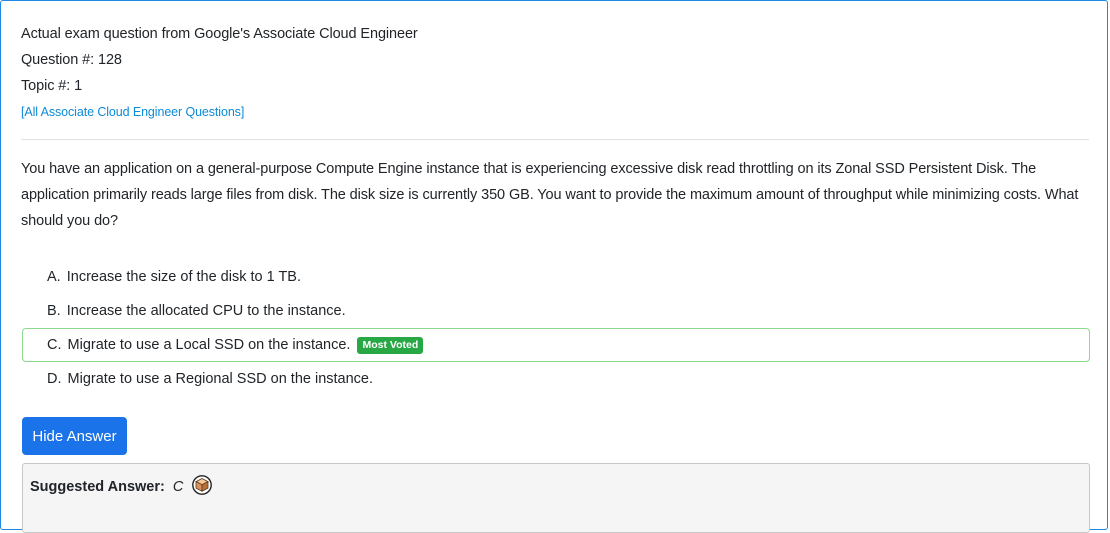 This screenshot has height=533, width=1110. What do you see at coordinates (54, 379) in the screenshot?
I see `choice-letter: D.` at bounding box center [54, 379].